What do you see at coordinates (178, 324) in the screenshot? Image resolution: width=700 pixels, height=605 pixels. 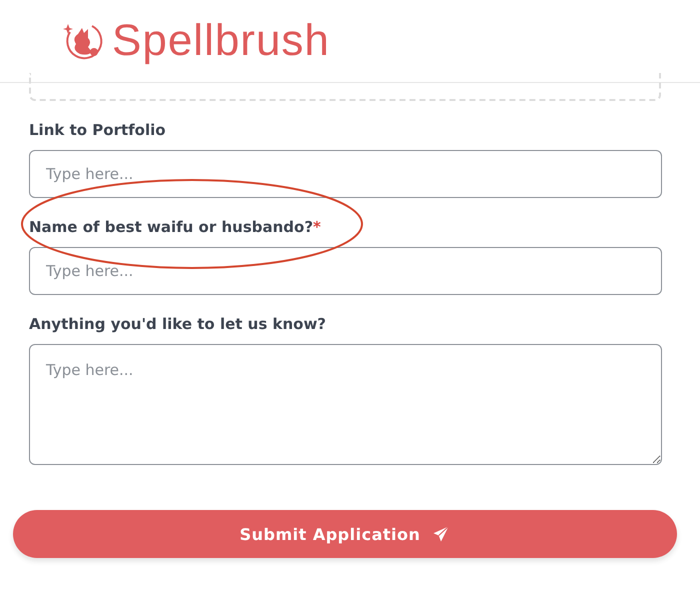 I see `field-label: Anything you'd like to let us know?` at bounding box center [178, 324].